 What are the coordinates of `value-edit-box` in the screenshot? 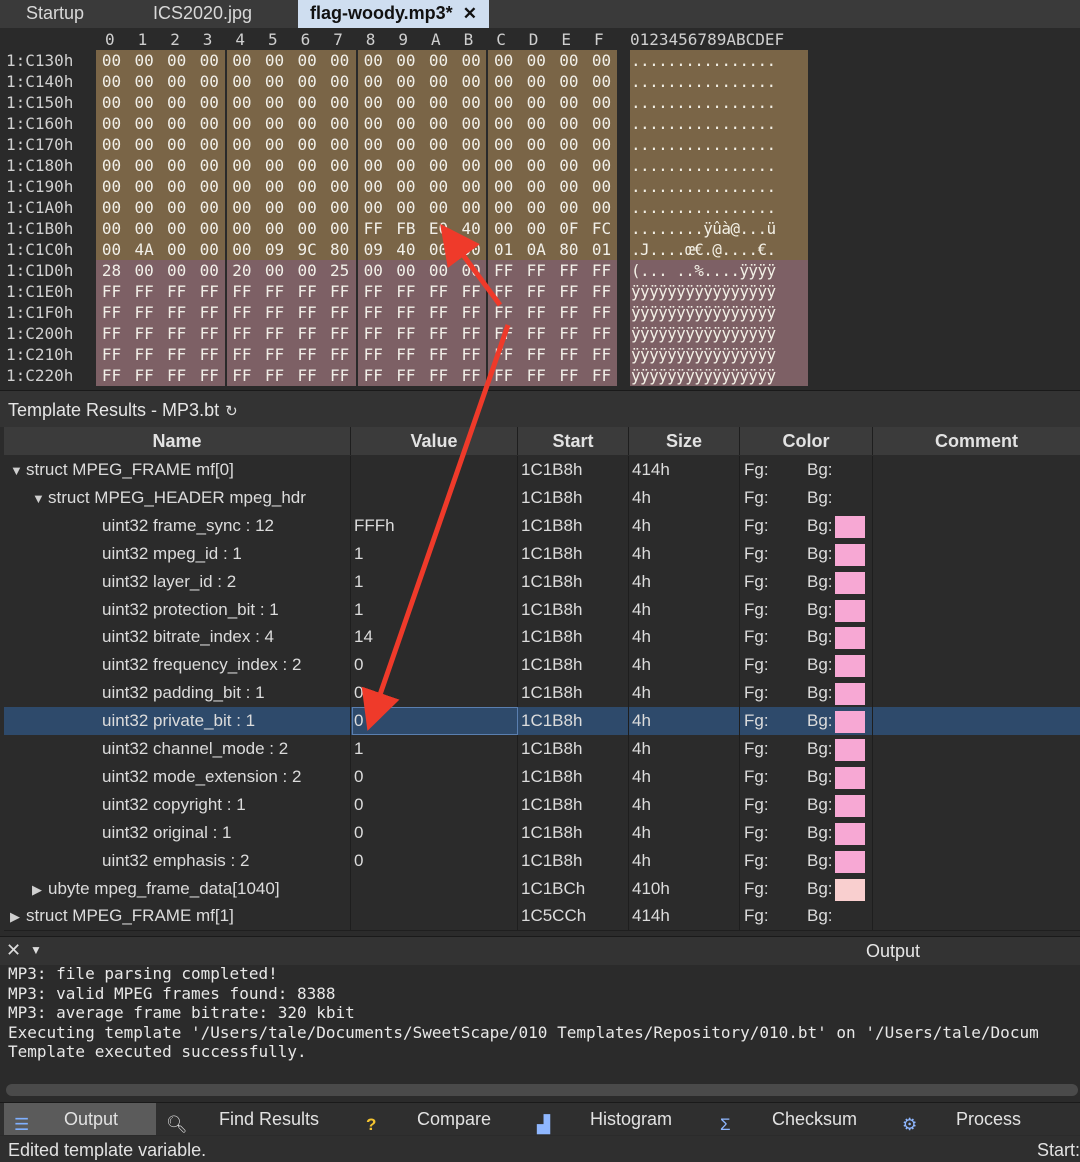 It's located at (435, 721).